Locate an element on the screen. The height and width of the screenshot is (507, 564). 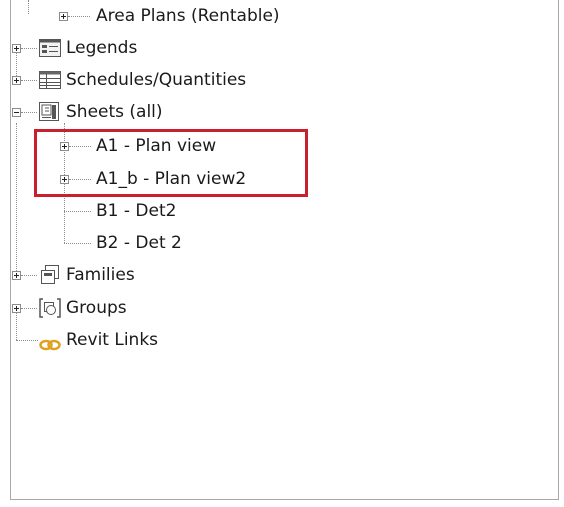
tree-item-area-plans-rentable: Area Plans (Rentable) is located at coordinates (280, 16).